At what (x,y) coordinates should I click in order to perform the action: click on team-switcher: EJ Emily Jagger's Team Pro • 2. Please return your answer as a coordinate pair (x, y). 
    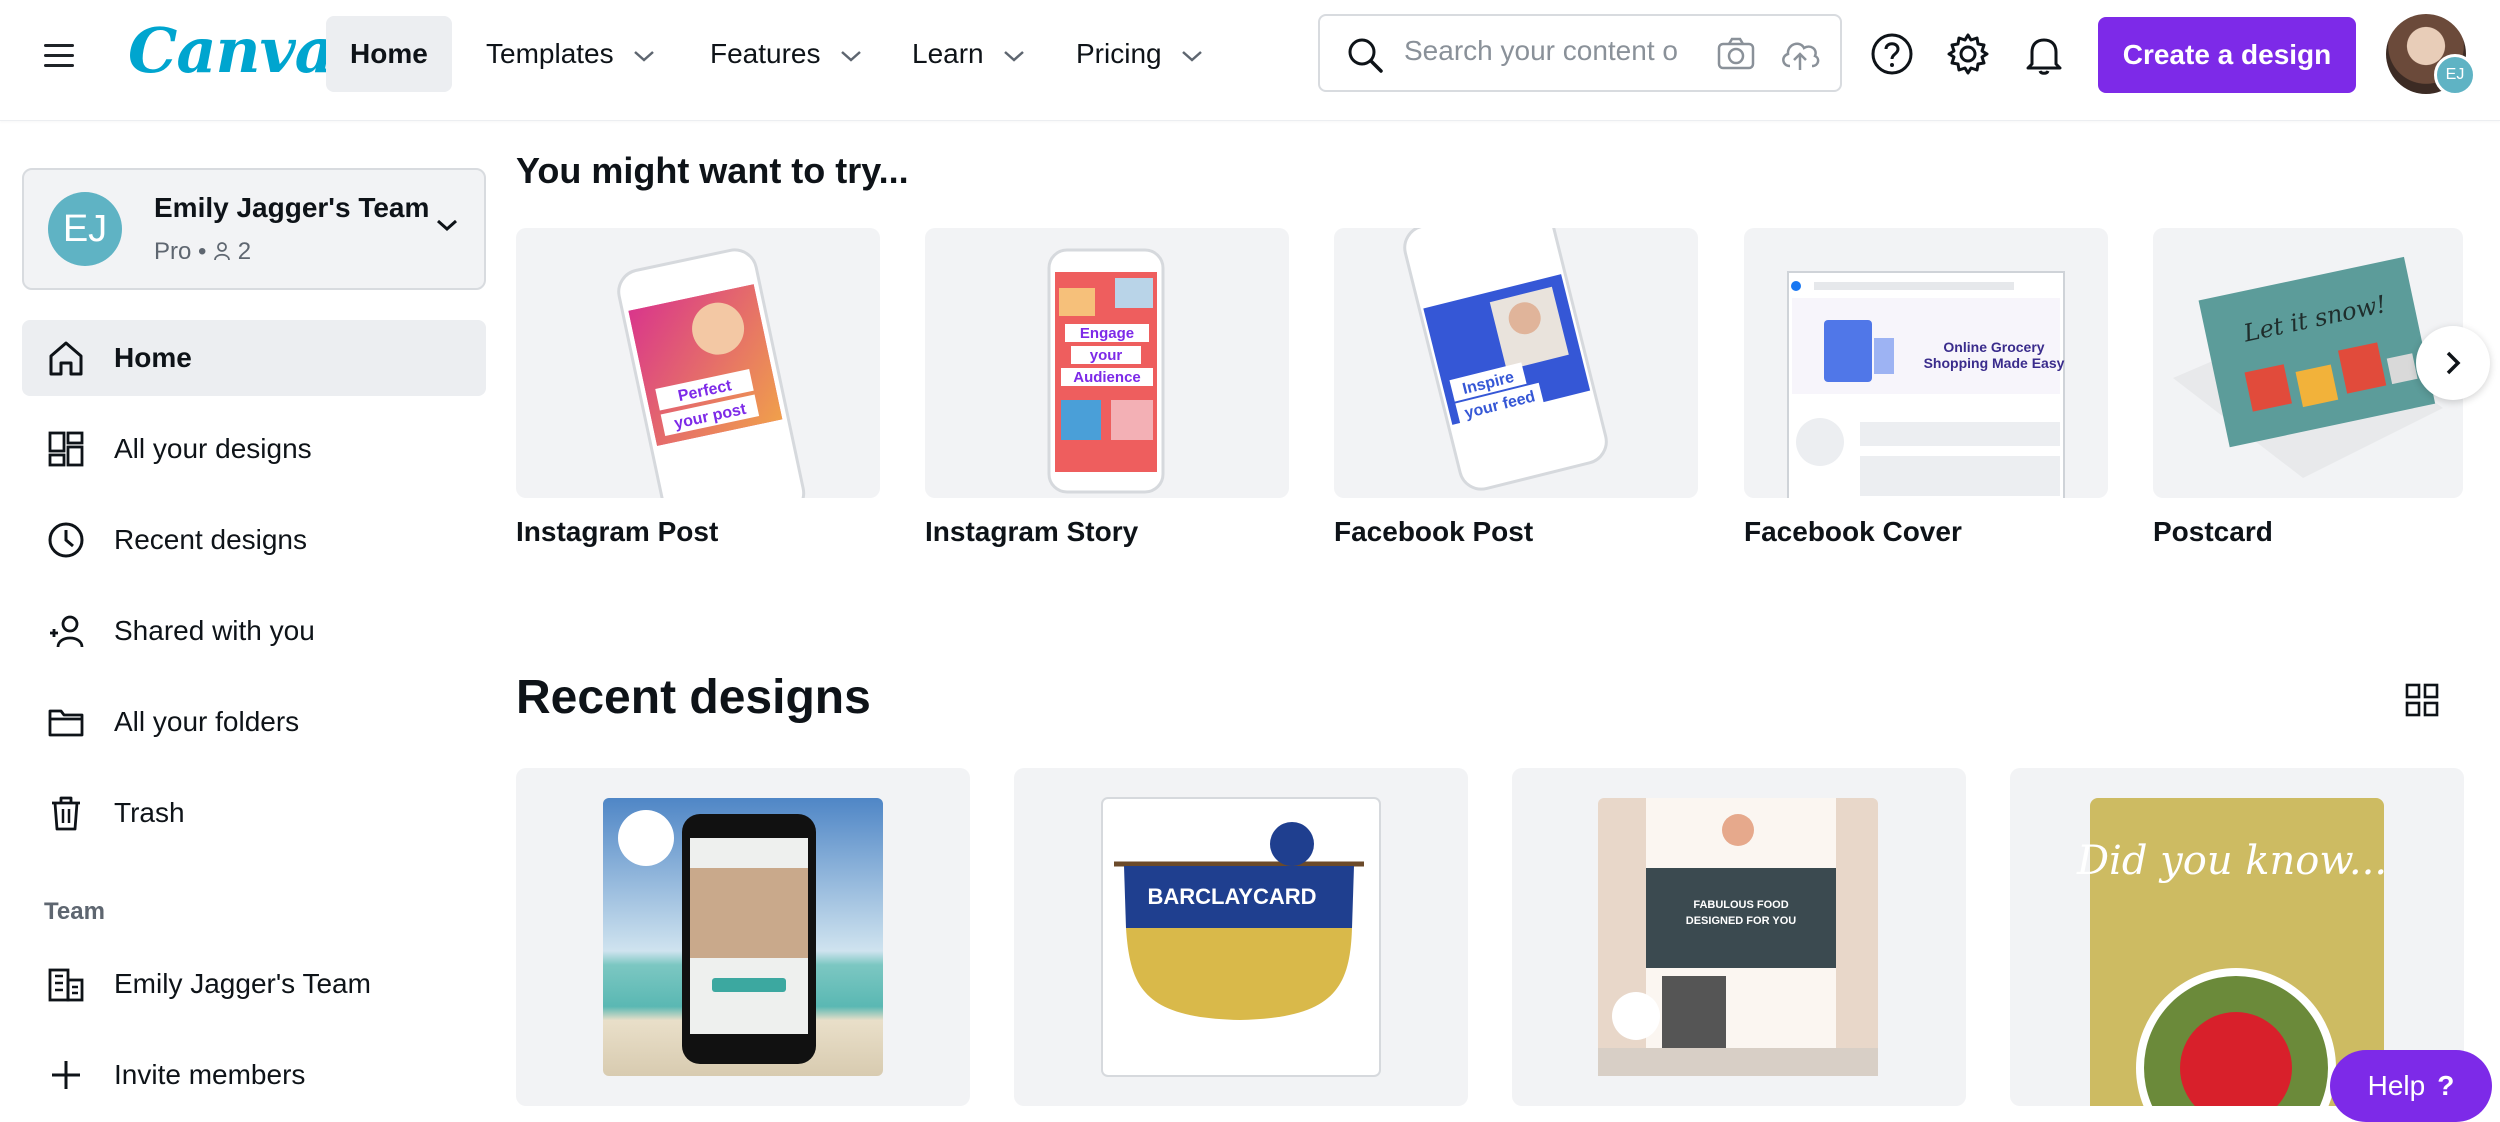
    Looking at the image, I should click on (254, 229).